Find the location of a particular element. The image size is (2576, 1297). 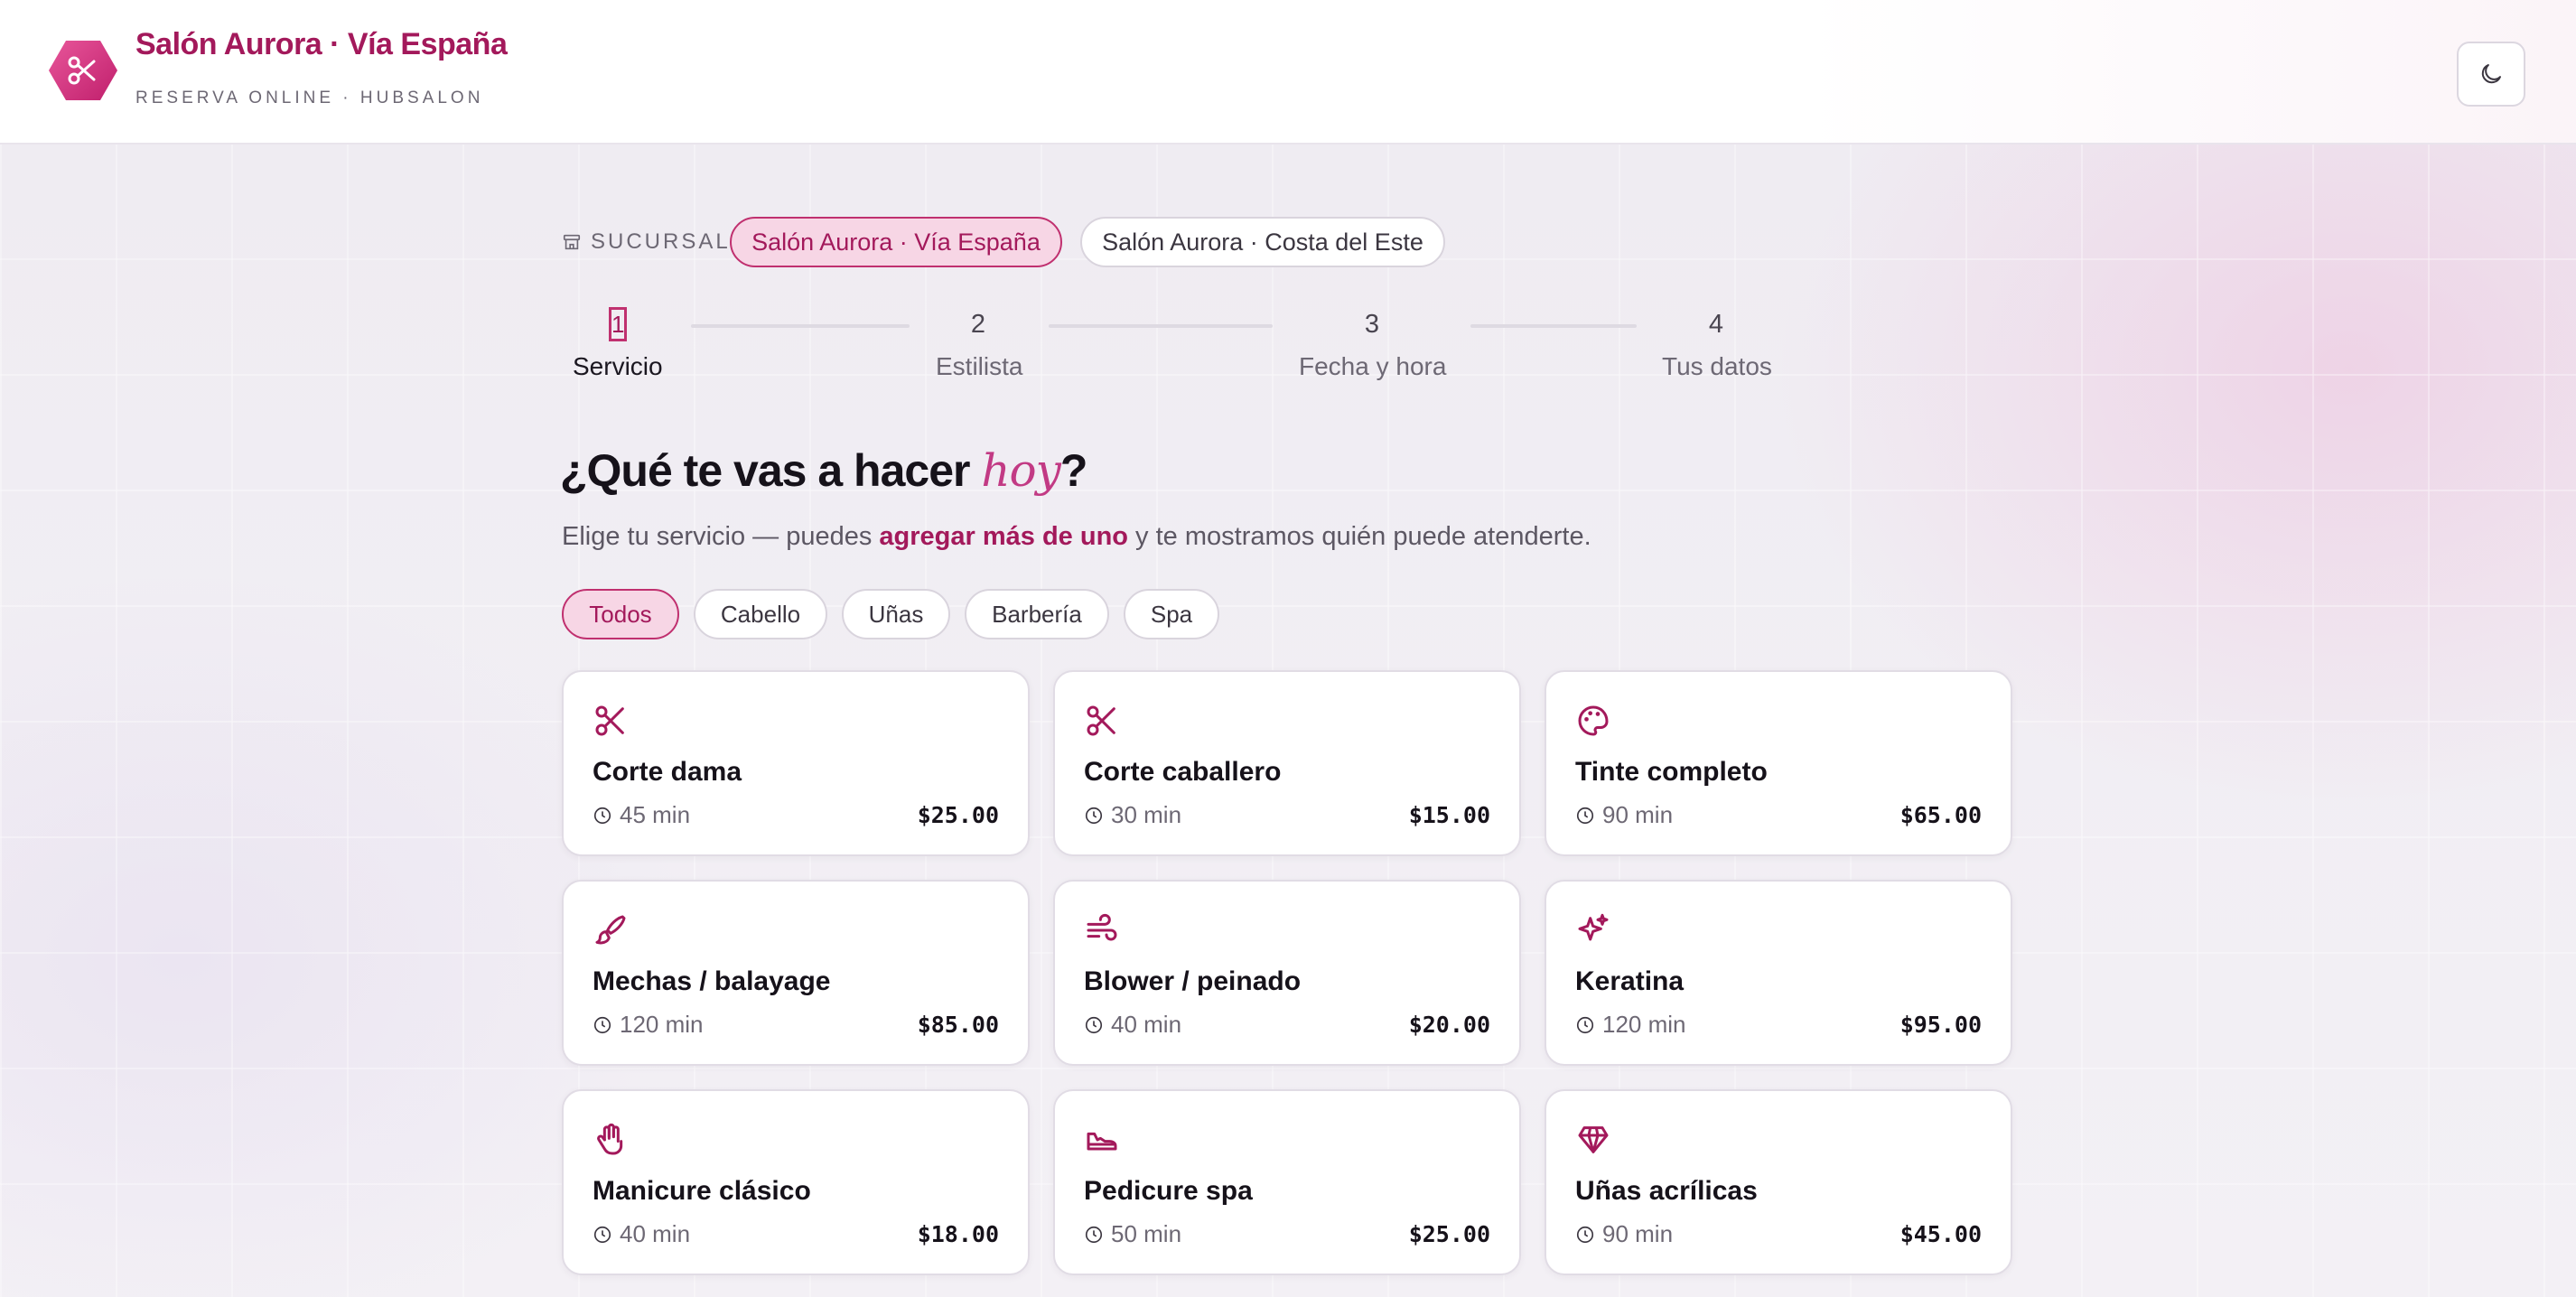

service-price: $15.00 is located at coordinates (1449, 815).